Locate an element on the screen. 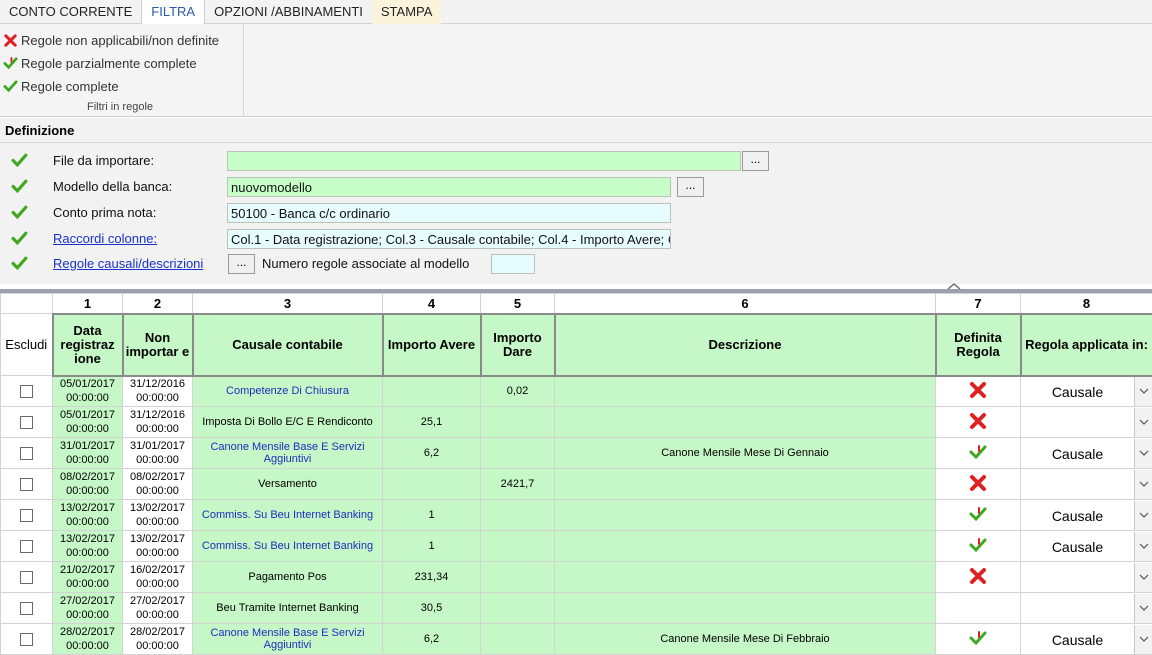  conto-input: 50100 - Banca c/c ordinario is located at coordinates (449, 213).